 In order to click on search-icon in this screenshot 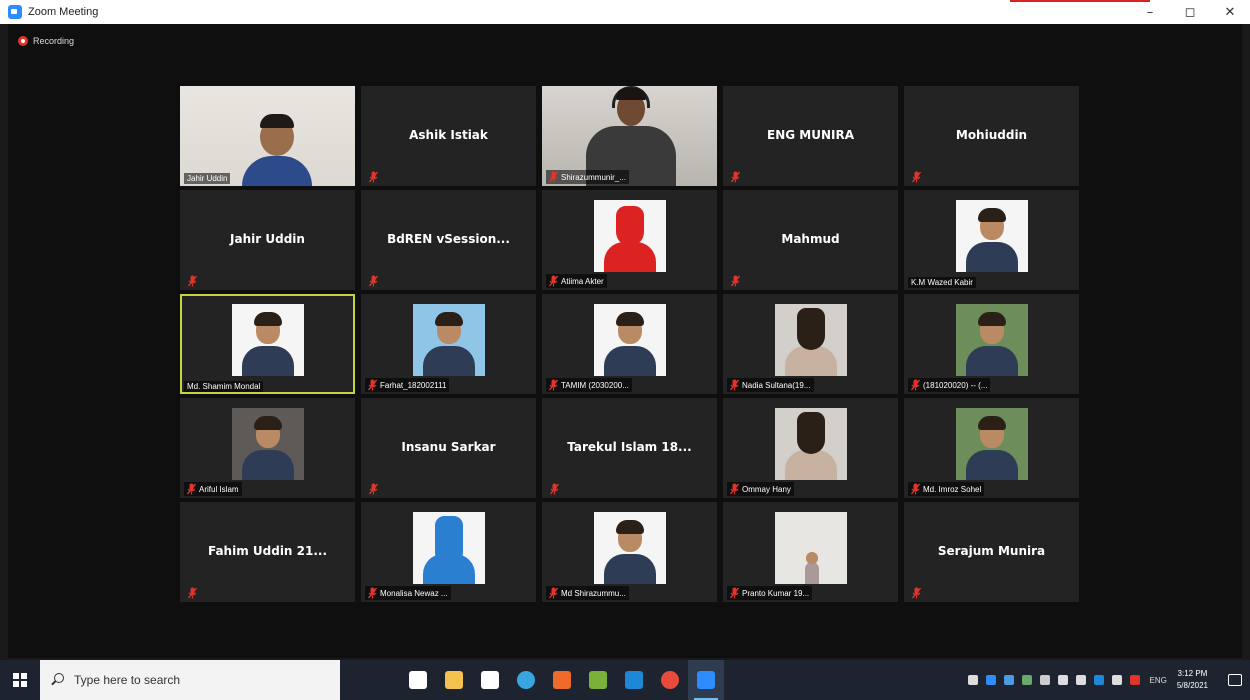, I will do `click(57, 680)`.